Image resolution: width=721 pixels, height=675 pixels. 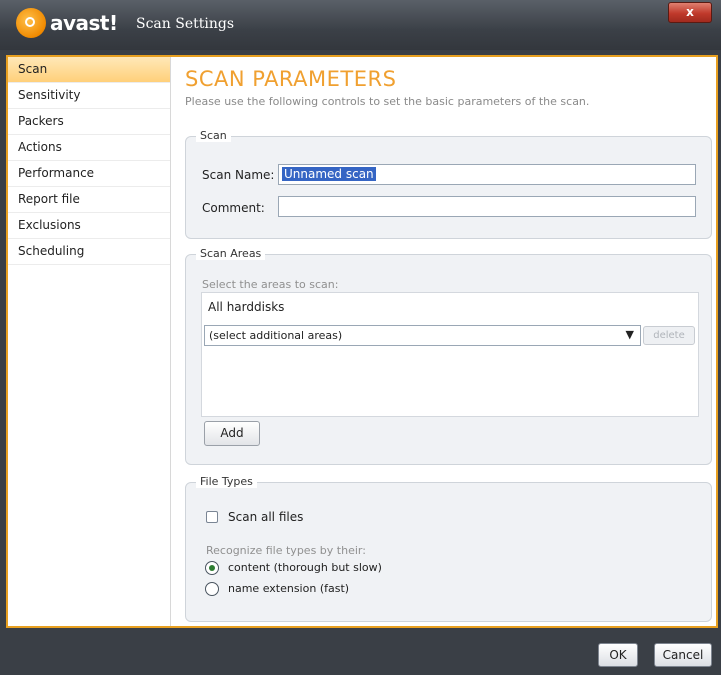 I want to click on comment-label: Comment:, so click(x=233, y=208).